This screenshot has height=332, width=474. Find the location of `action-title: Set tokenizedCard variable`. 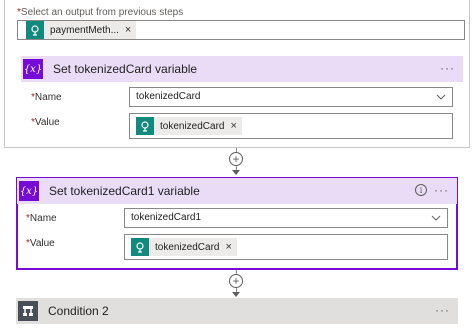

action-title: Set tokenizedCard variable is located at coordinates (125, 69).